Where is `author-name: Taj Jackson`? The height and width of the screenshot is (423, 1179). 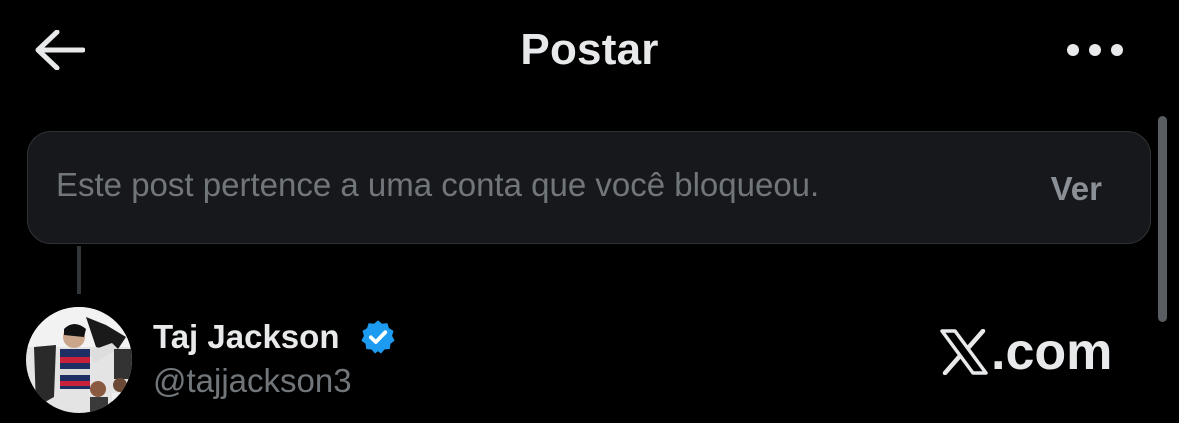 author-name: Taj Jackson is located at coordinates (246, 337).